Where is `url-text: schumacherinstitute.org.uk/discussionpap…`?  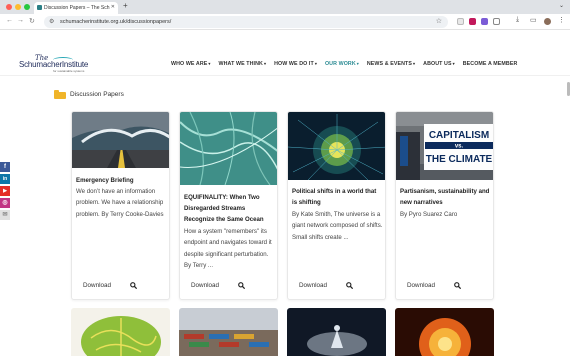 url-text: schumacherinstitute.org.uk/discussionpap… is located at coordinates (116, 22).